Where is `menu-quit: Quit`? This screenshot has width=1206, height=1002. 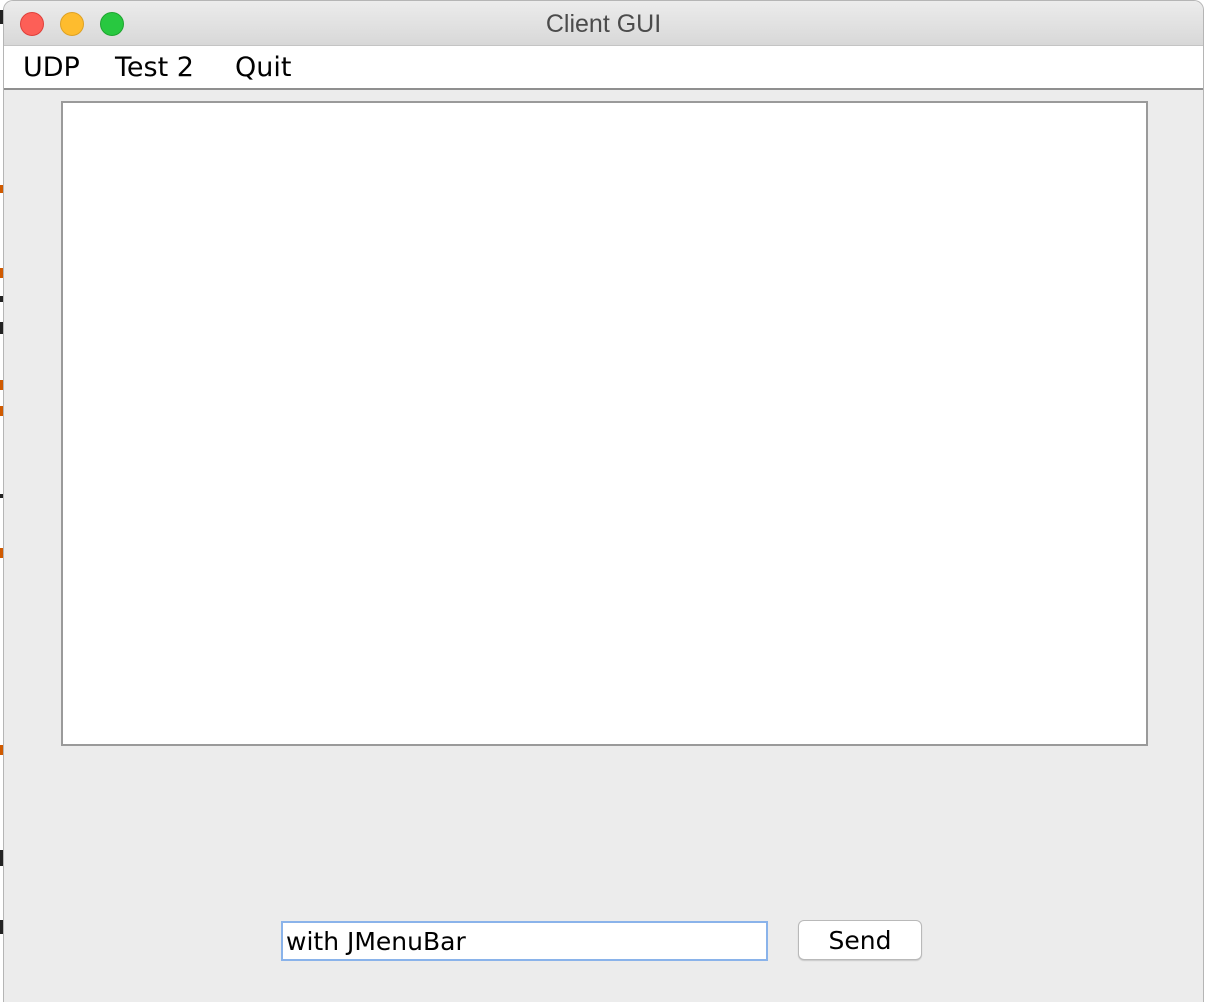 menu-quit: Quit is located at coordinates (263, 67).